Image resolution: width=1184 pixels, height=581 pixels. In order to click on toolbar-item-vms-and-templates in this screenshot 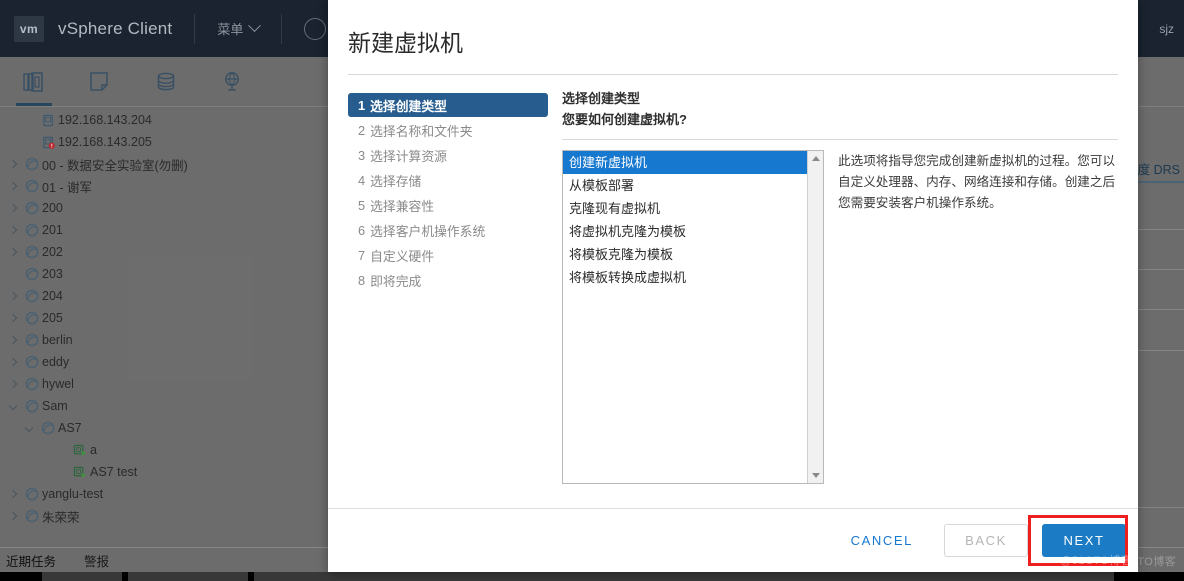, I will do `click(100, 81)`.